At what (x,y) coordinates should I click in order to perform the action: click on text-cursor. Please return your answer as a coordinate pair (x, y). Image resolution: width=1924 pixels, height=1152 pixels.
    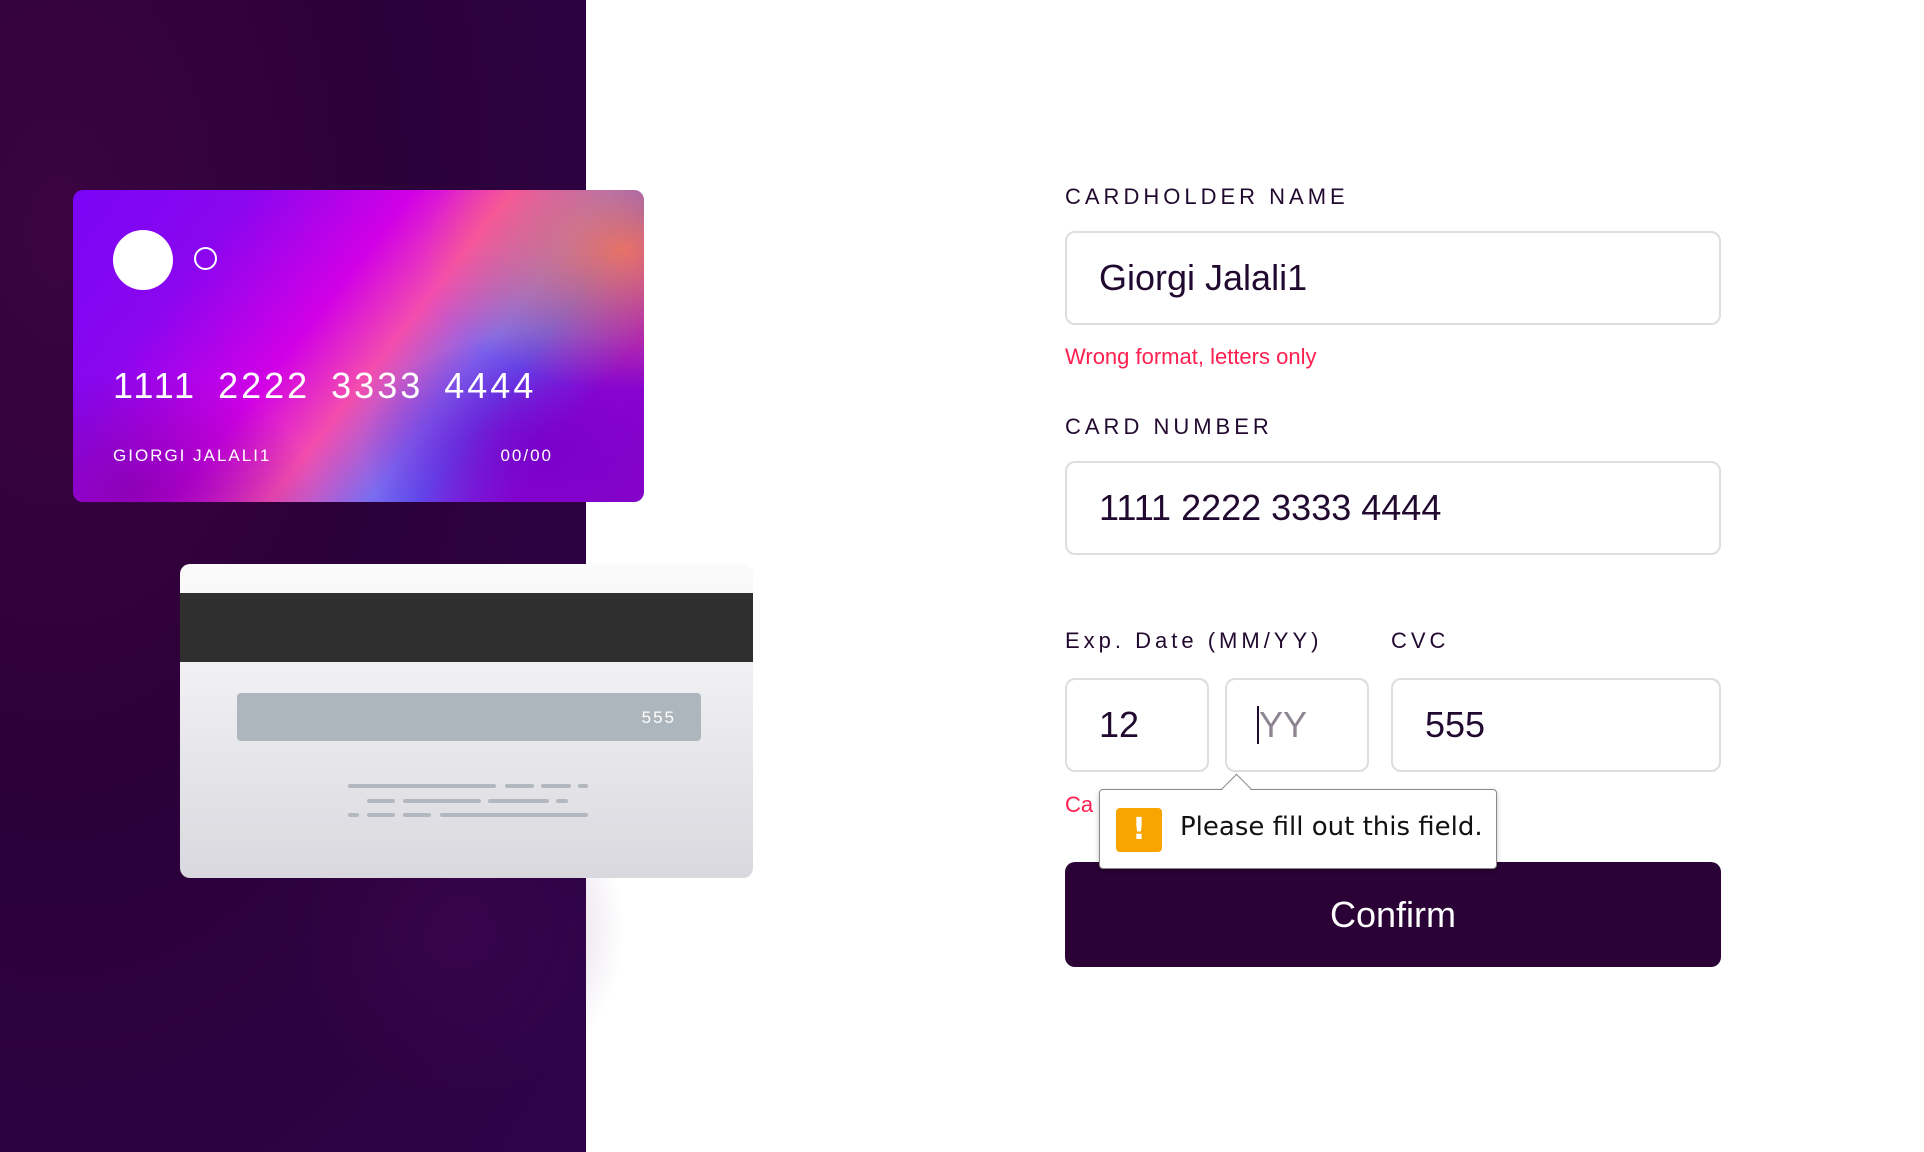
    Looking at the image, I should click on (1258, 725).